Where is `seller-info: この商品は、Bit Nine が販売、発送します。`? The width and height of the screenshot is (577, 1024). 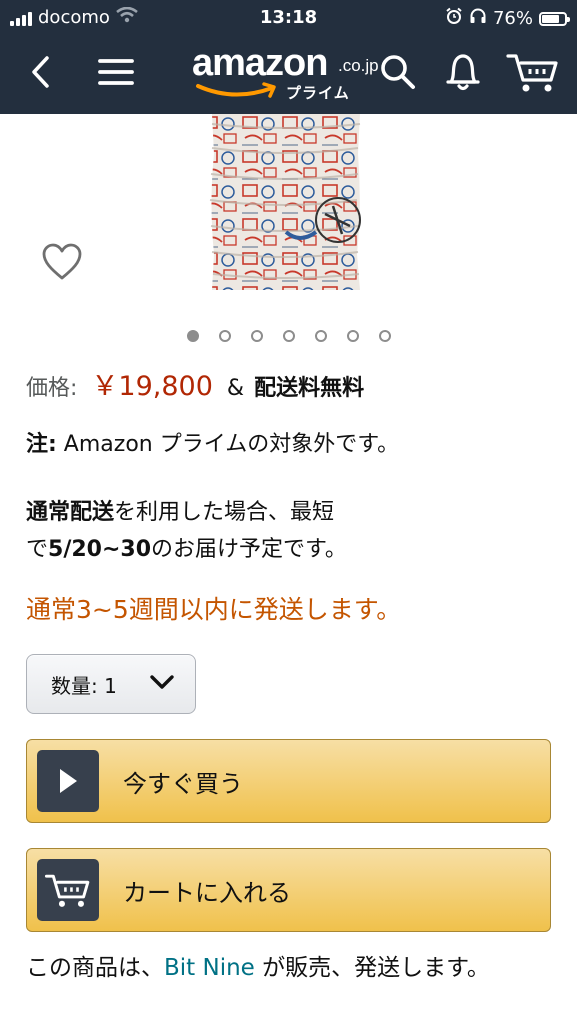 seller-info: この商品は、Bit Nine が販売、発送します。 is located at coordinates (286, 968).